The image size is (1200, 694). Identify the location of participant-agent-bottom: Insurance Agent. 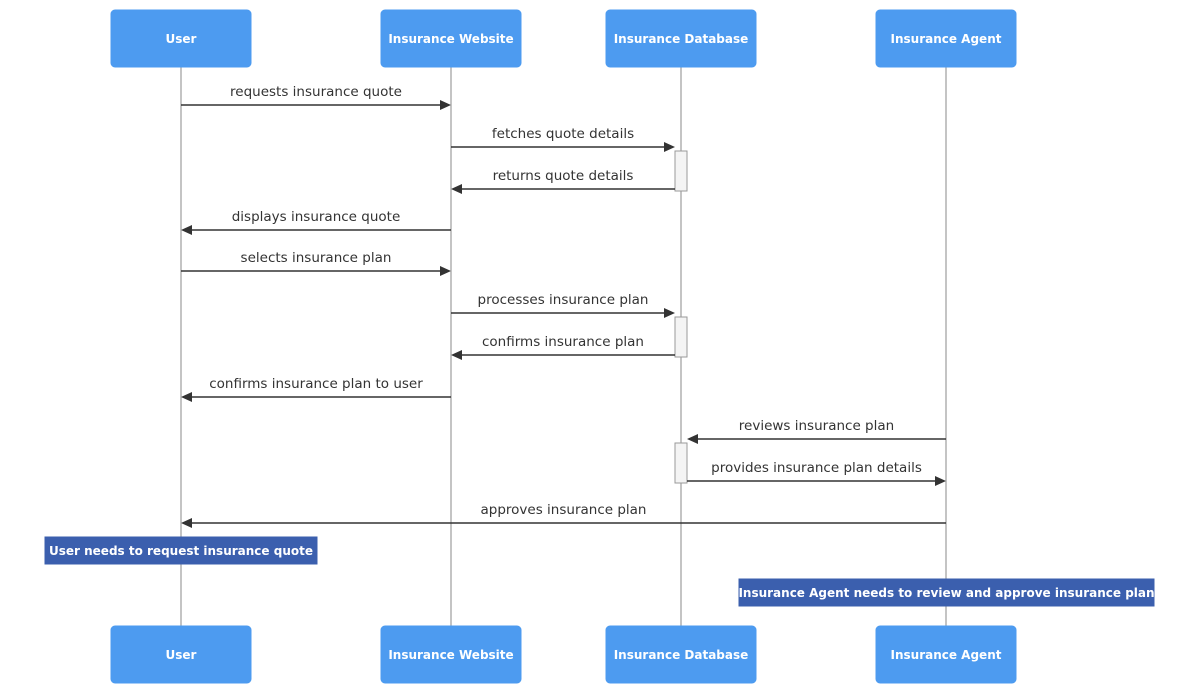
(946, 654).